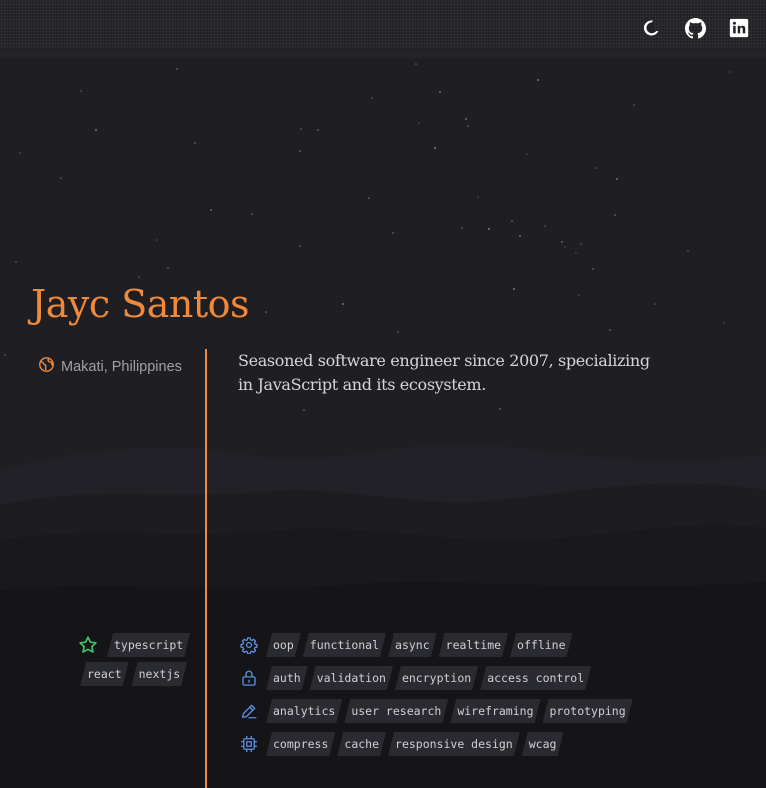 The width and height of the screenshot is (766, 788). Describe the element at coordinates (351, 678) in the screenshot. I see `tag-validation: validation` at that location.